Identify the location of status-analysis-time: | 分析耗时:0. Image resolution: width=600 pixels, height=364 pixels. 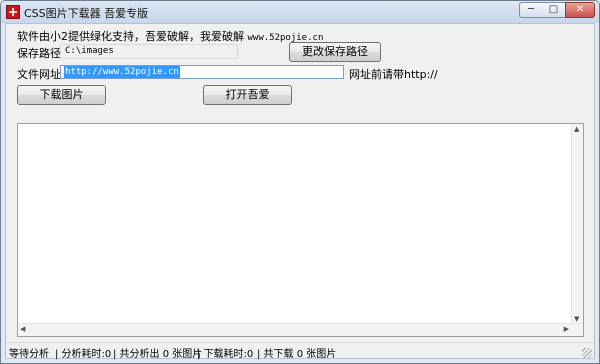
(83, 354).